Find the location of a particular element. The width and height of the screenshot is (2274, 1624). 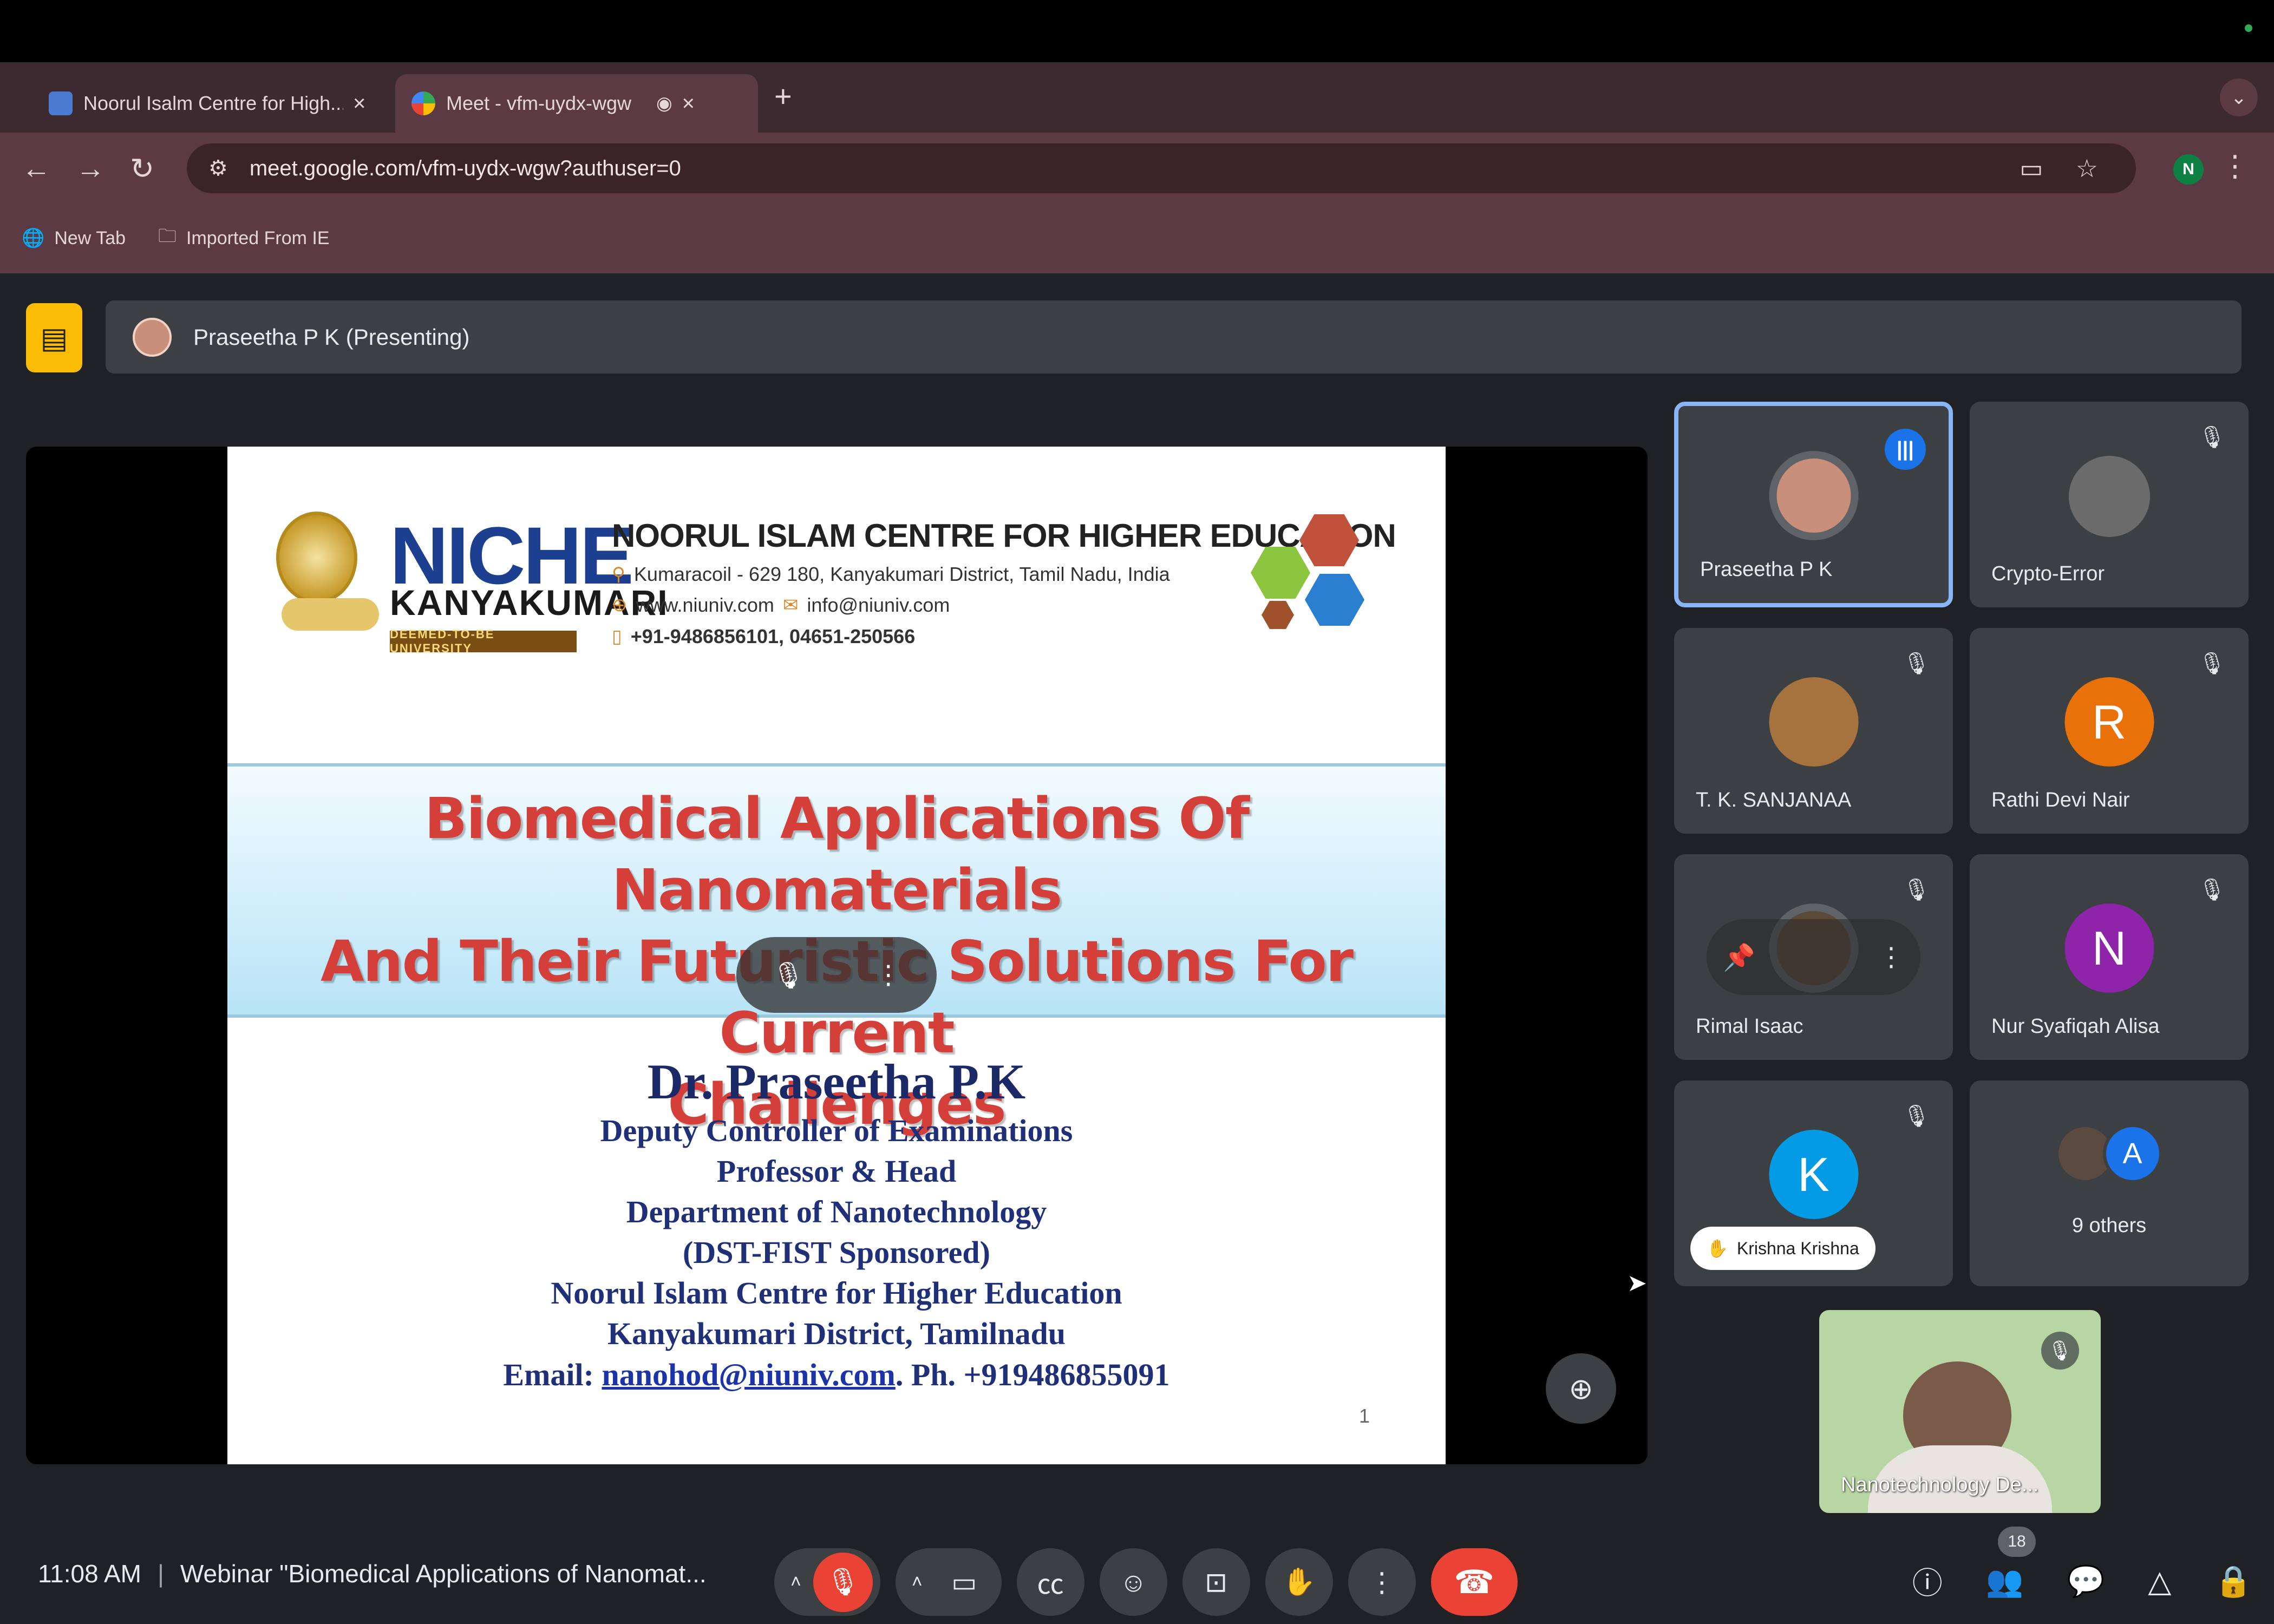

participant-tile: 🎙 Crypto-Error is located at coordinates (2110, 505).